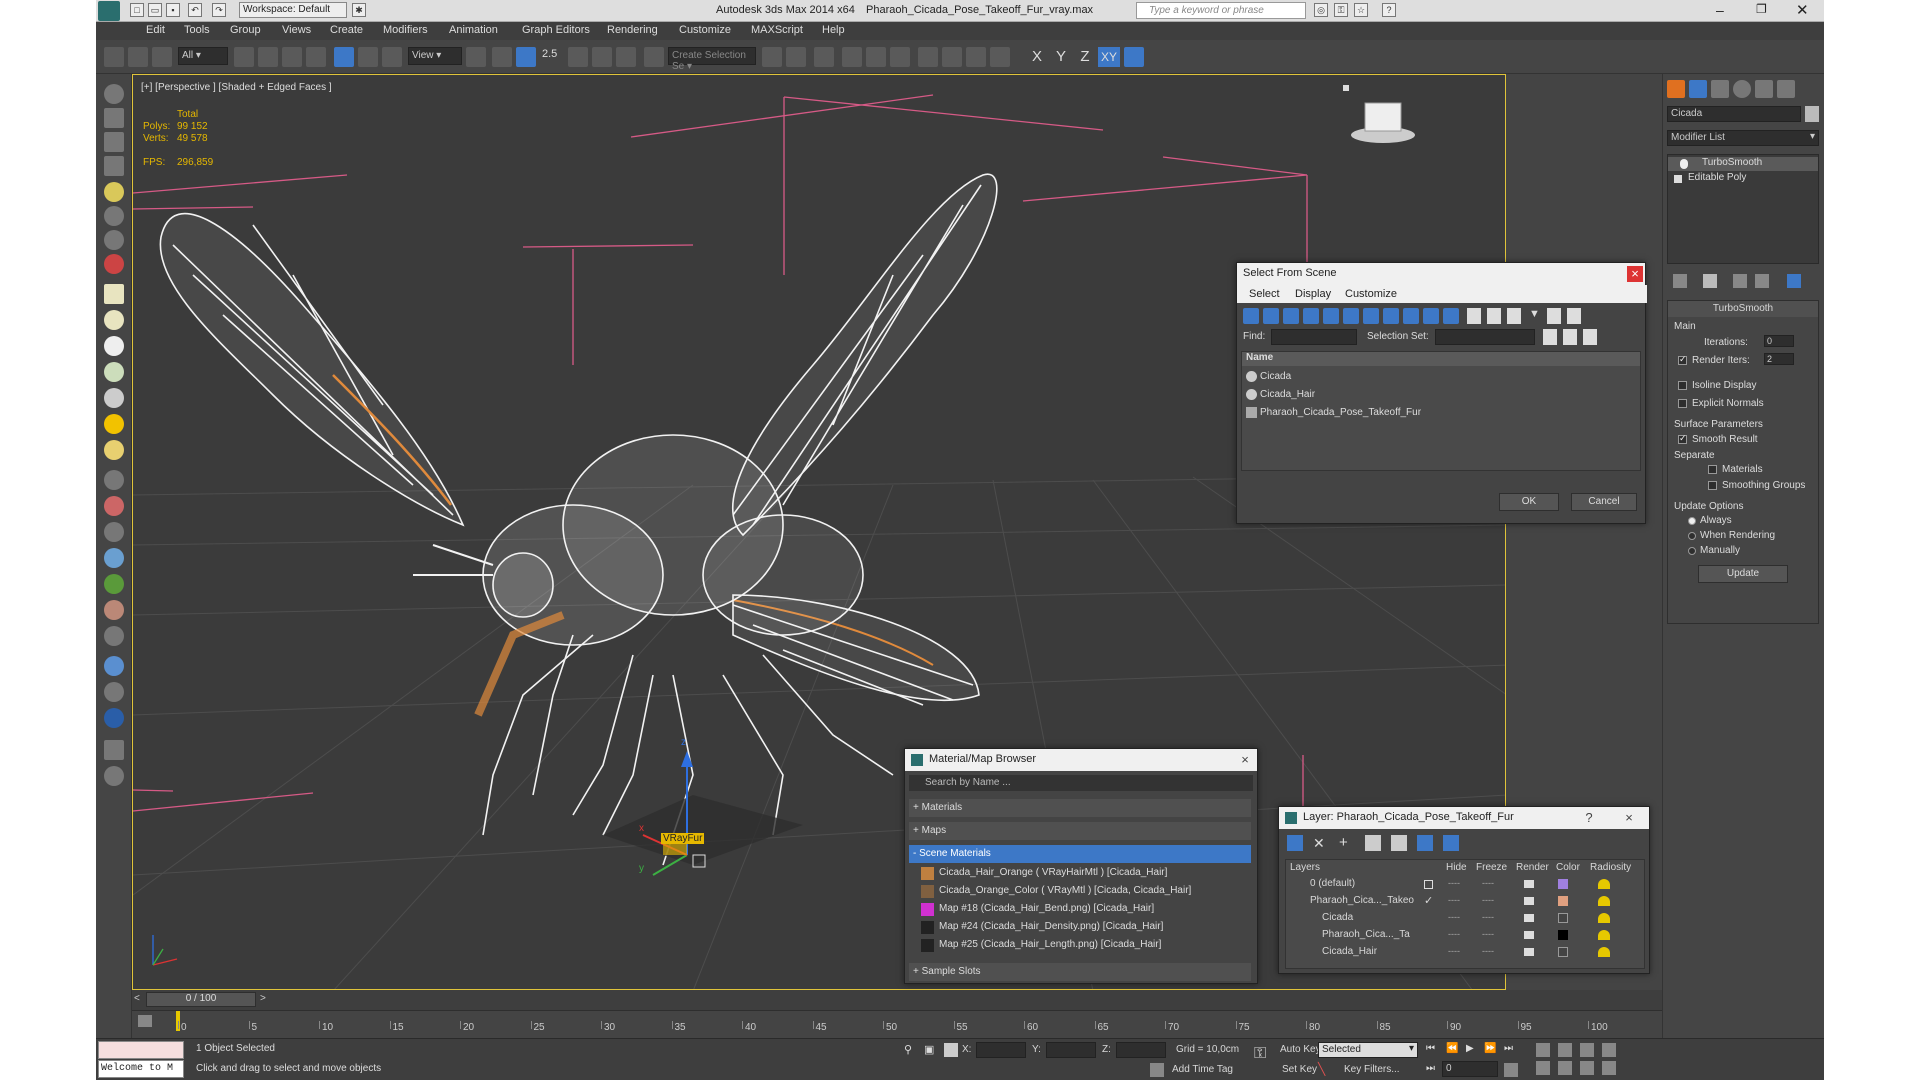 The image size is (1920, 1080). What do you see at coordinates (796, 57) in the screenshot?
I see `align-icon` at bounding box center [796, 57].